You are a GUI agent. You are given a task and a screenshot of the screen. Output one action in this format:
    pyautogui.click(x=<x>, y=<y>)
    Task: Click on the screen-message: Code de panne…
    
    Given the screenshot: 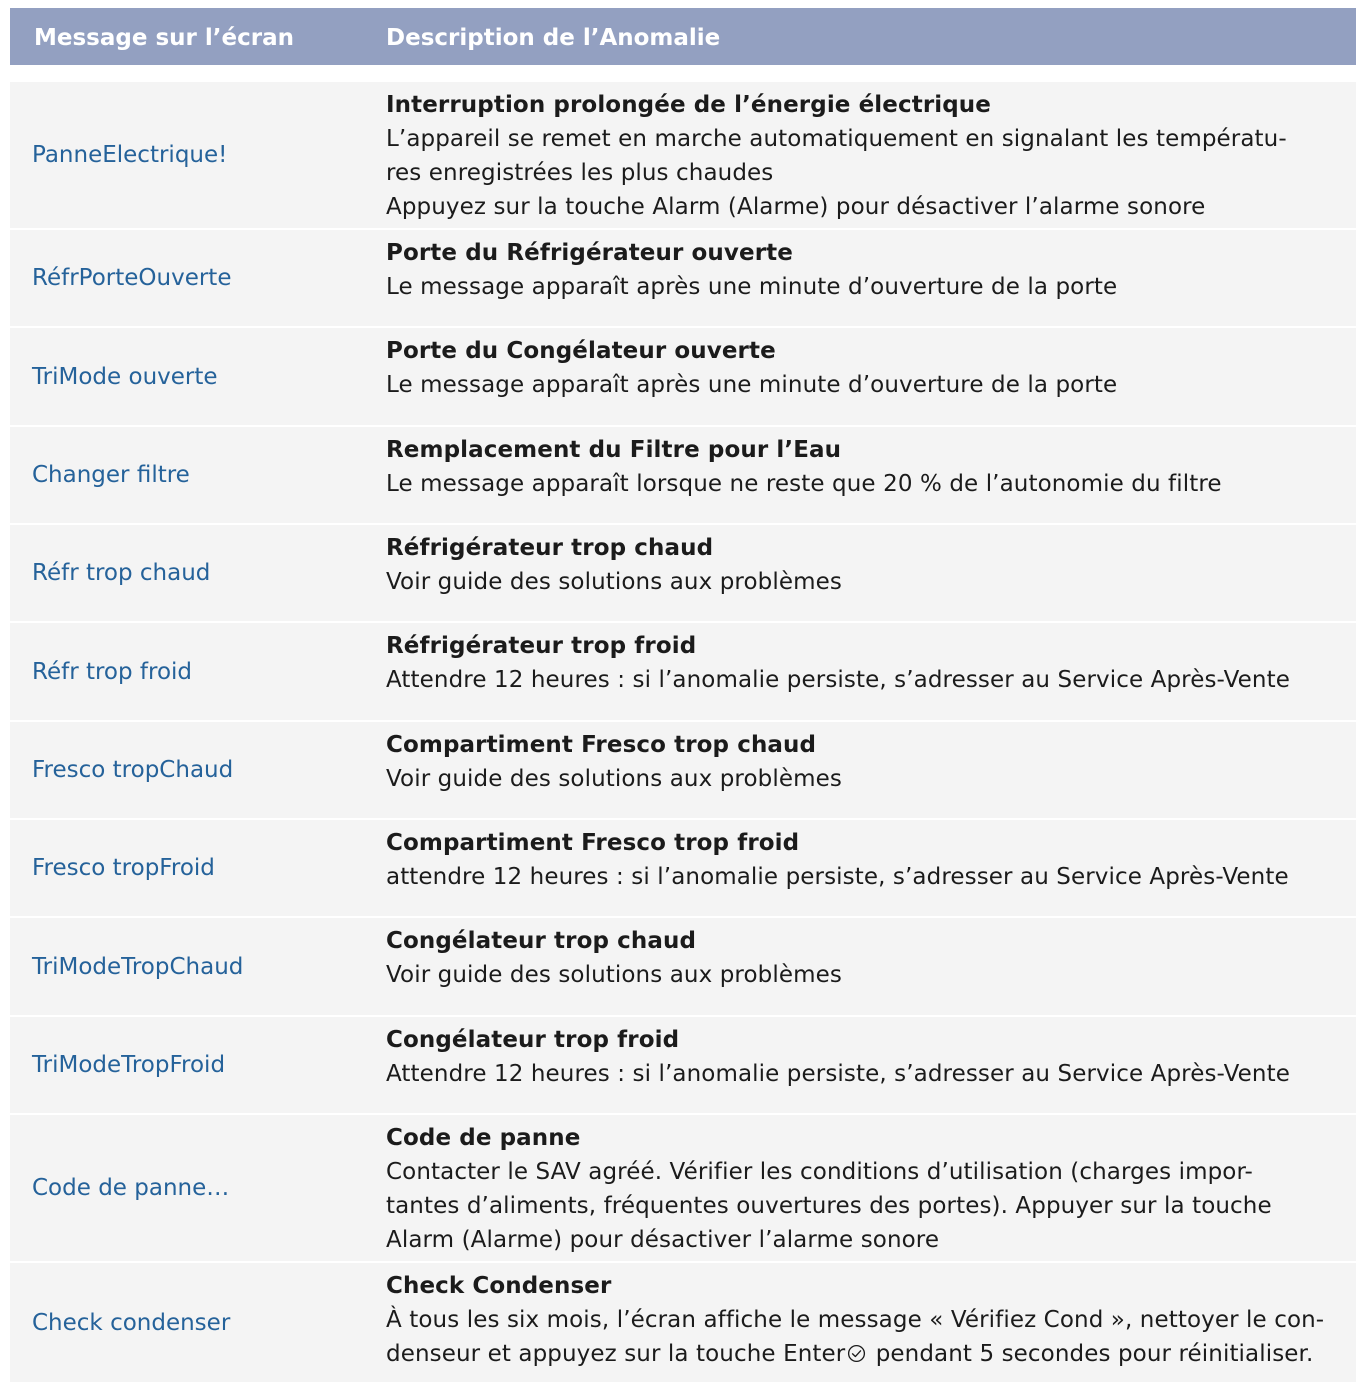 What is the action you would take?
    pyautogui.click(x=131, y=1188)
    